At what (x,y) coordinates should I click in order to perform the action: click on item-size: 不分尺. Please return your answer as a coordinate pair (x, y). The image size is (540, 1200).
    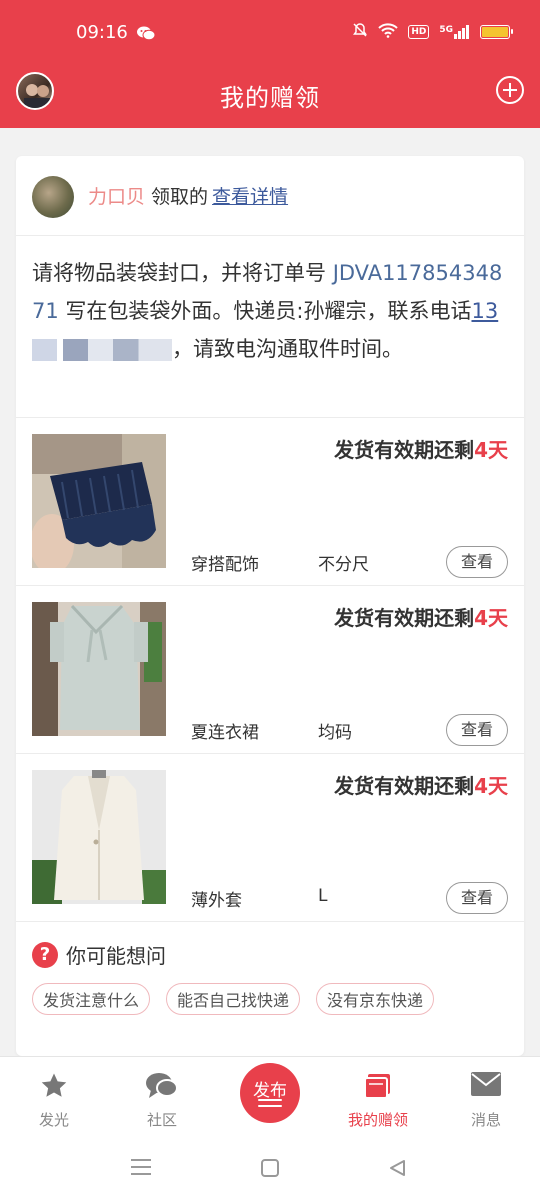
    Looking at the image, I should click on (343, 565).